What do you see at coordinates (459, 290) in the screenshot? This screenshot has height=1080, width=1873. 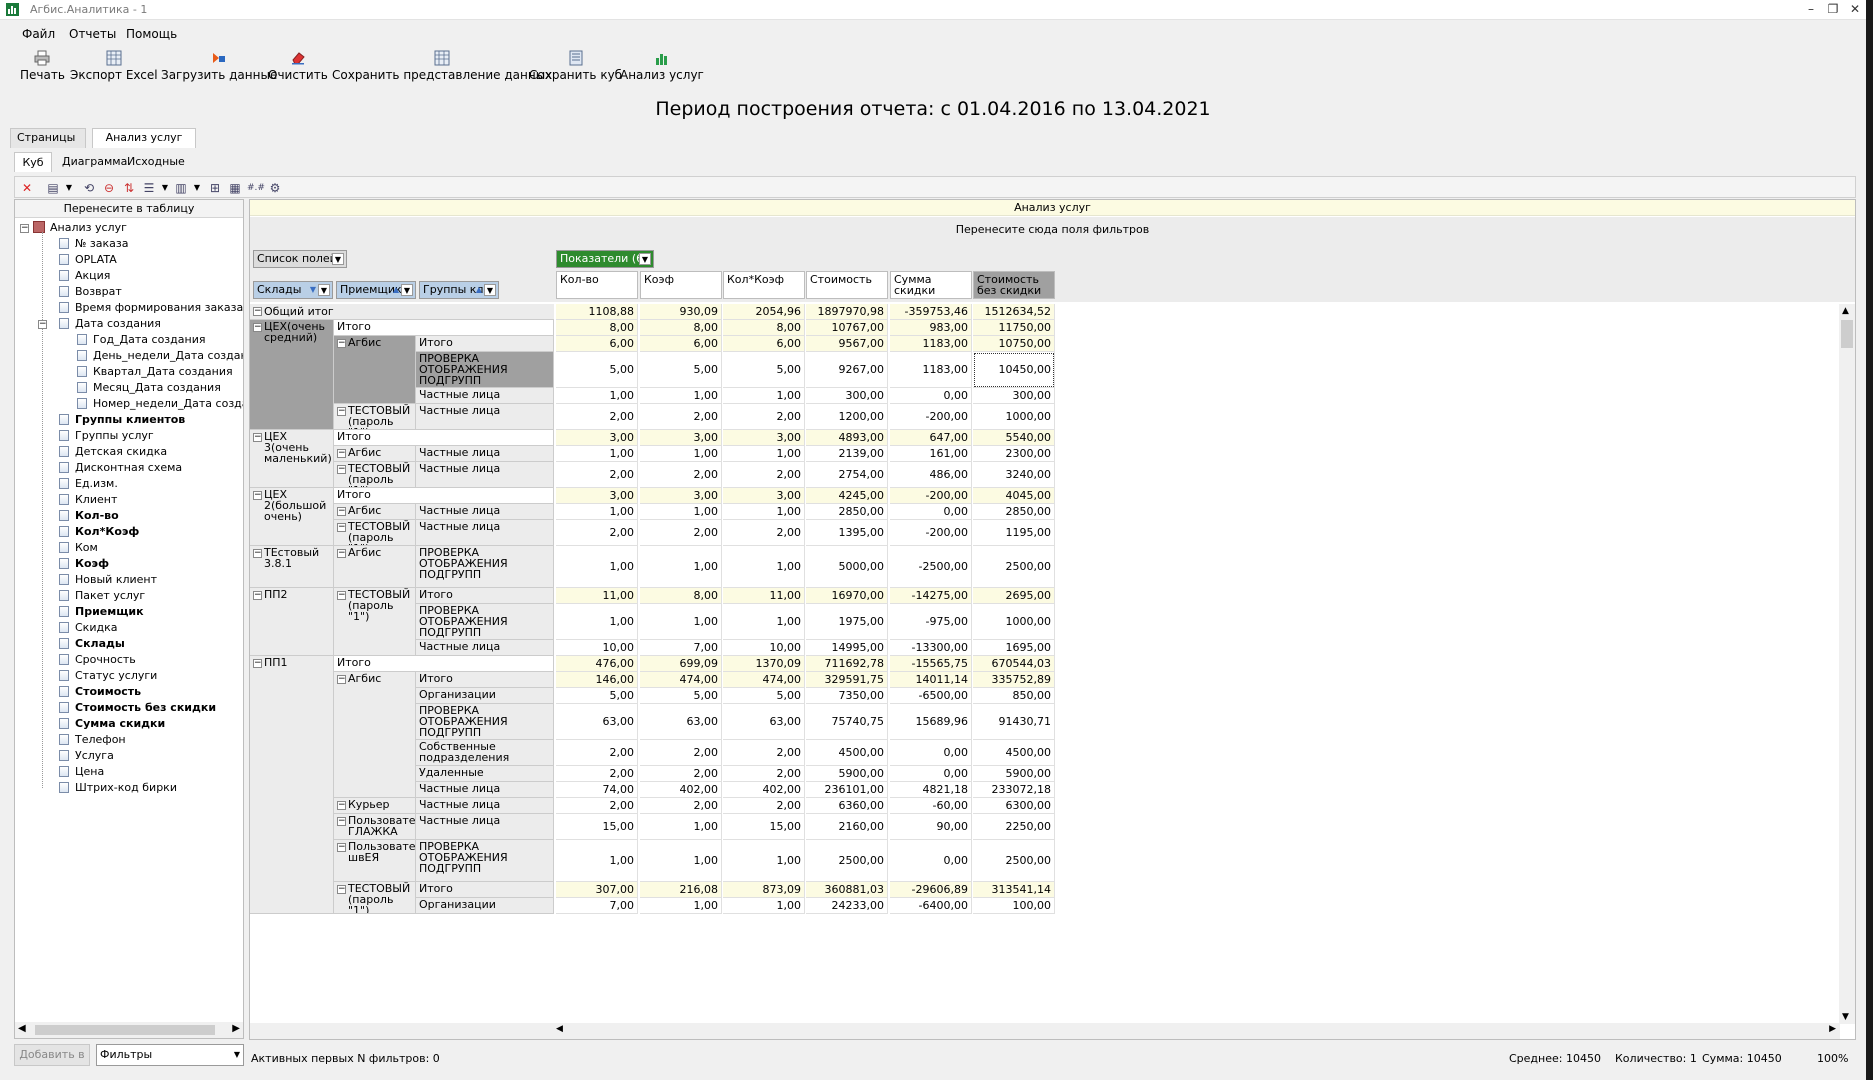 I see `row-field-button: Группы кл... ▲ ▼` at bounding box center [459, 290].